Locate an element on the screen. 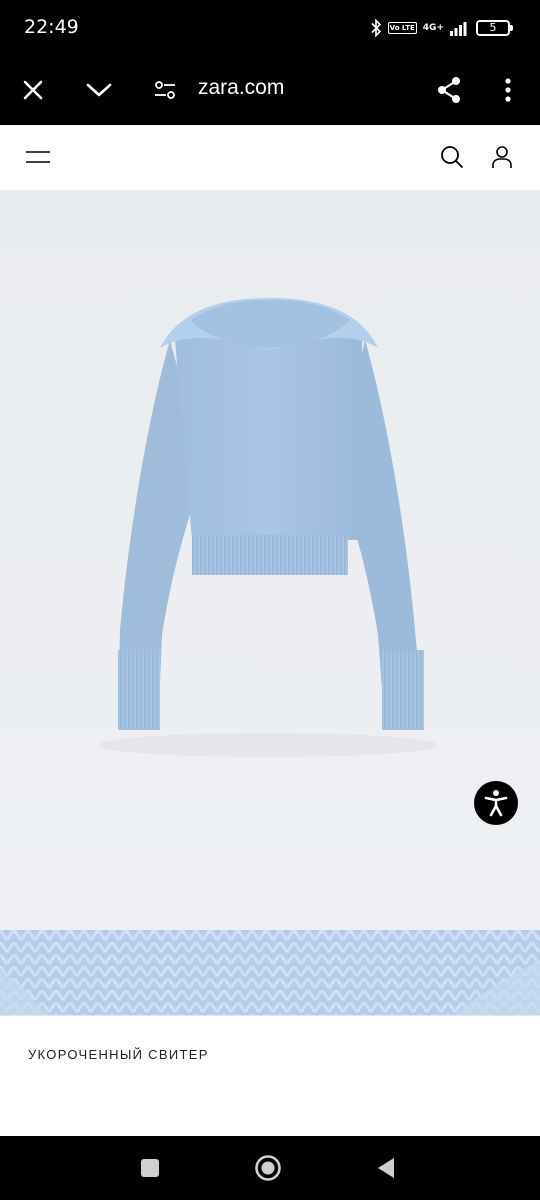 The image size is (540, 1200). knit-texture-image is located at coordinates (270, 972).